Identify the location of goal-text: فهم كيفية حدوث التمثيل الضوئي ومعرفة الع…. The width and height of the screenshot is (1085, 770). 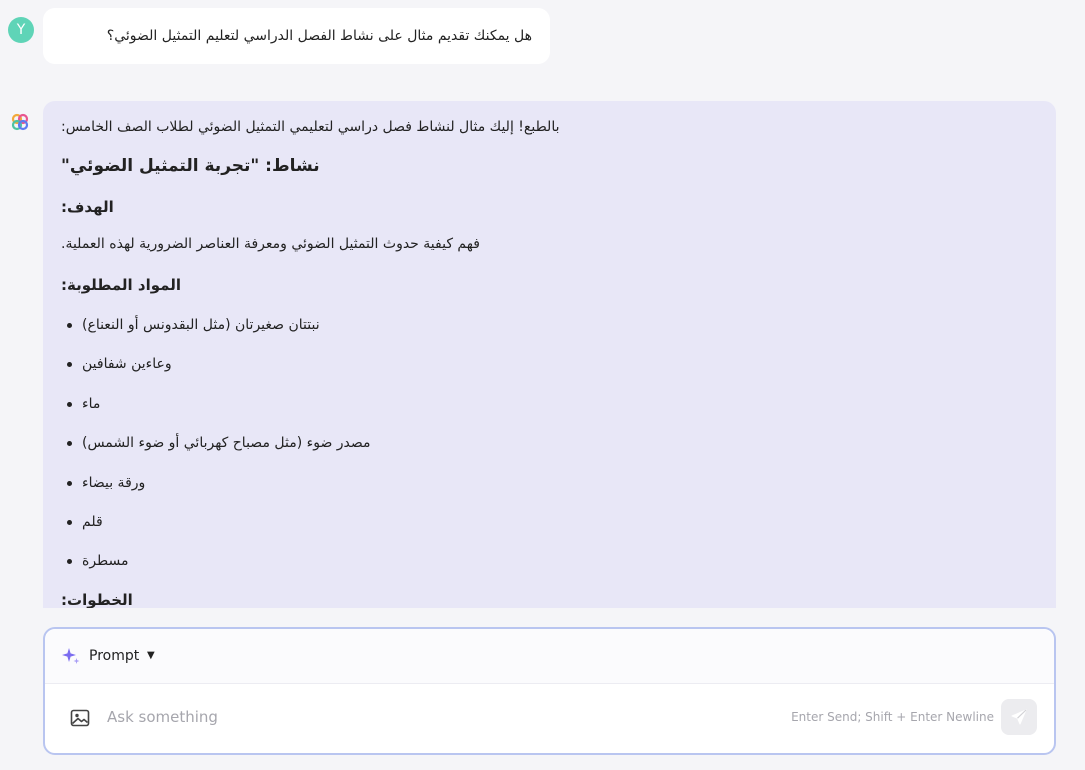
(270, 244).